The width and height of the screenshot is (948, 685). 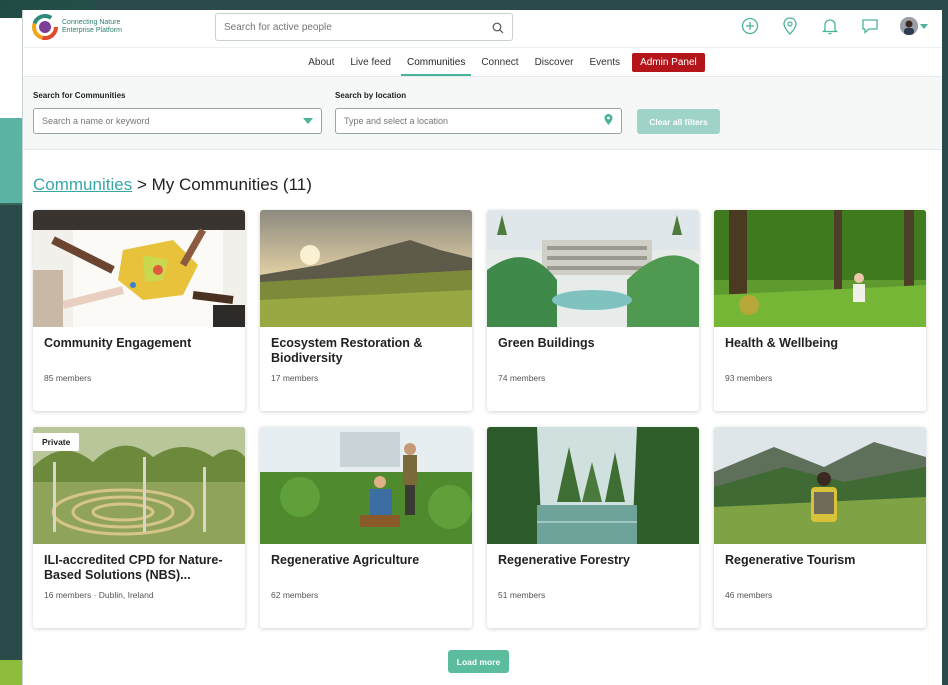 What do you see at coordinates (478, 121) in the screenshot?
I see `location-search-field: Type and select a location` at bounding box center [478, 121].